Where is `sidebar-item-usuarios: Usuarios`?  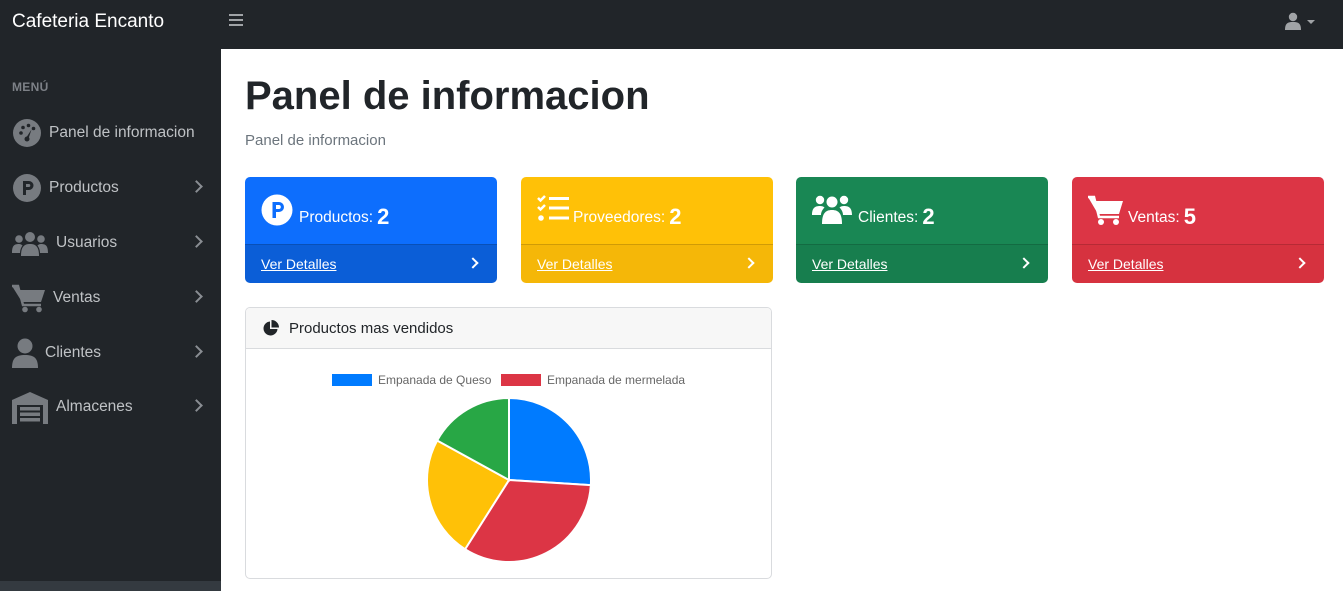 sidebar-item-usuarios: Usuarios is located at coordinates (110, 244).